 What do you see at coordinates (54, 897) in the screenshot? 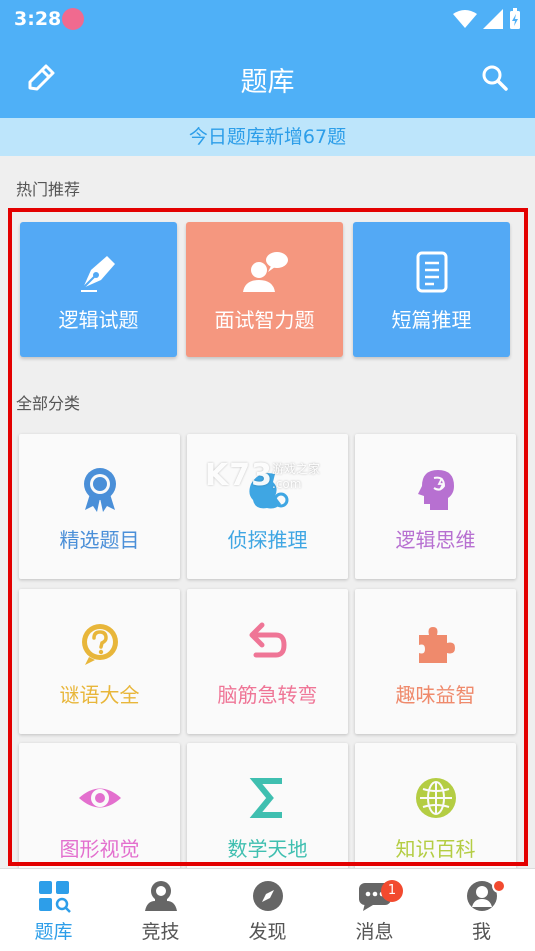
I see `grid-search-icon` at bounding box center [54, 897].